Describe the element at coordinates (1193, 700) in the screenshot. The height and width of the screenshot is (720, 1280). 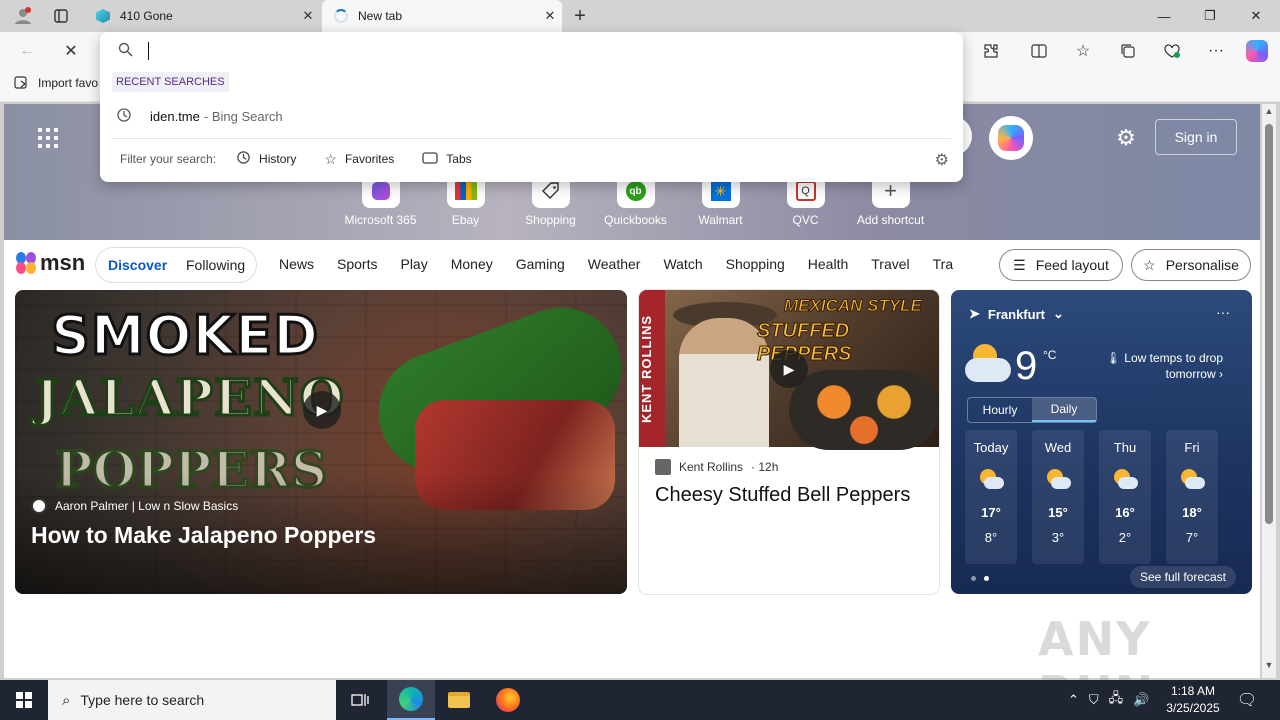
I see `taskbar-clock: 1:18 AM 3/25/2025` at that location.